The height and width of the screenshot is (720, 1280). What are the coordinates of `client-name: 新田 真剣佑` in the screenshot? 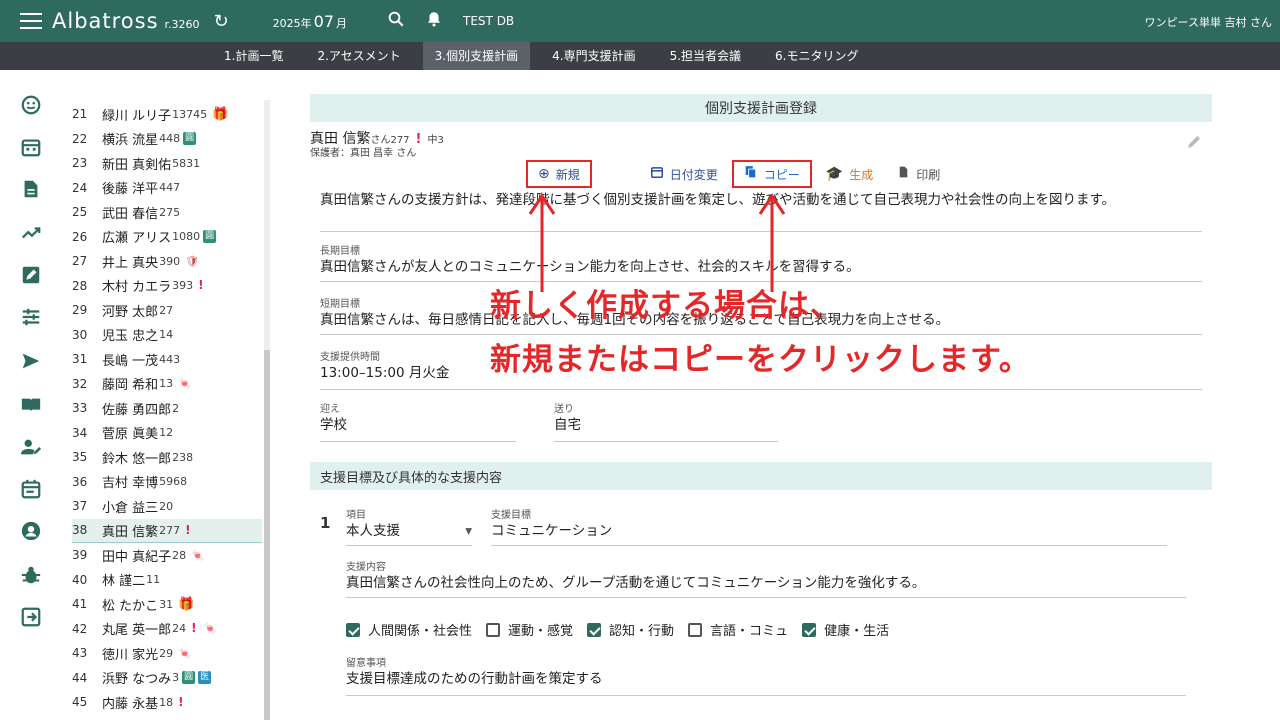 It's located at (137, 165).